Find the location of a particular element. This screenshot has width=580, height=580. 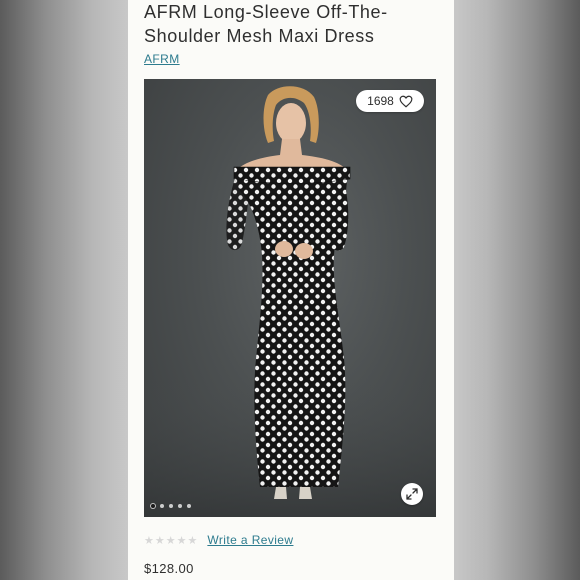

rating-row: ★ ★ ★ ★ ★ Write a Review is located at coordinates (218, 540).